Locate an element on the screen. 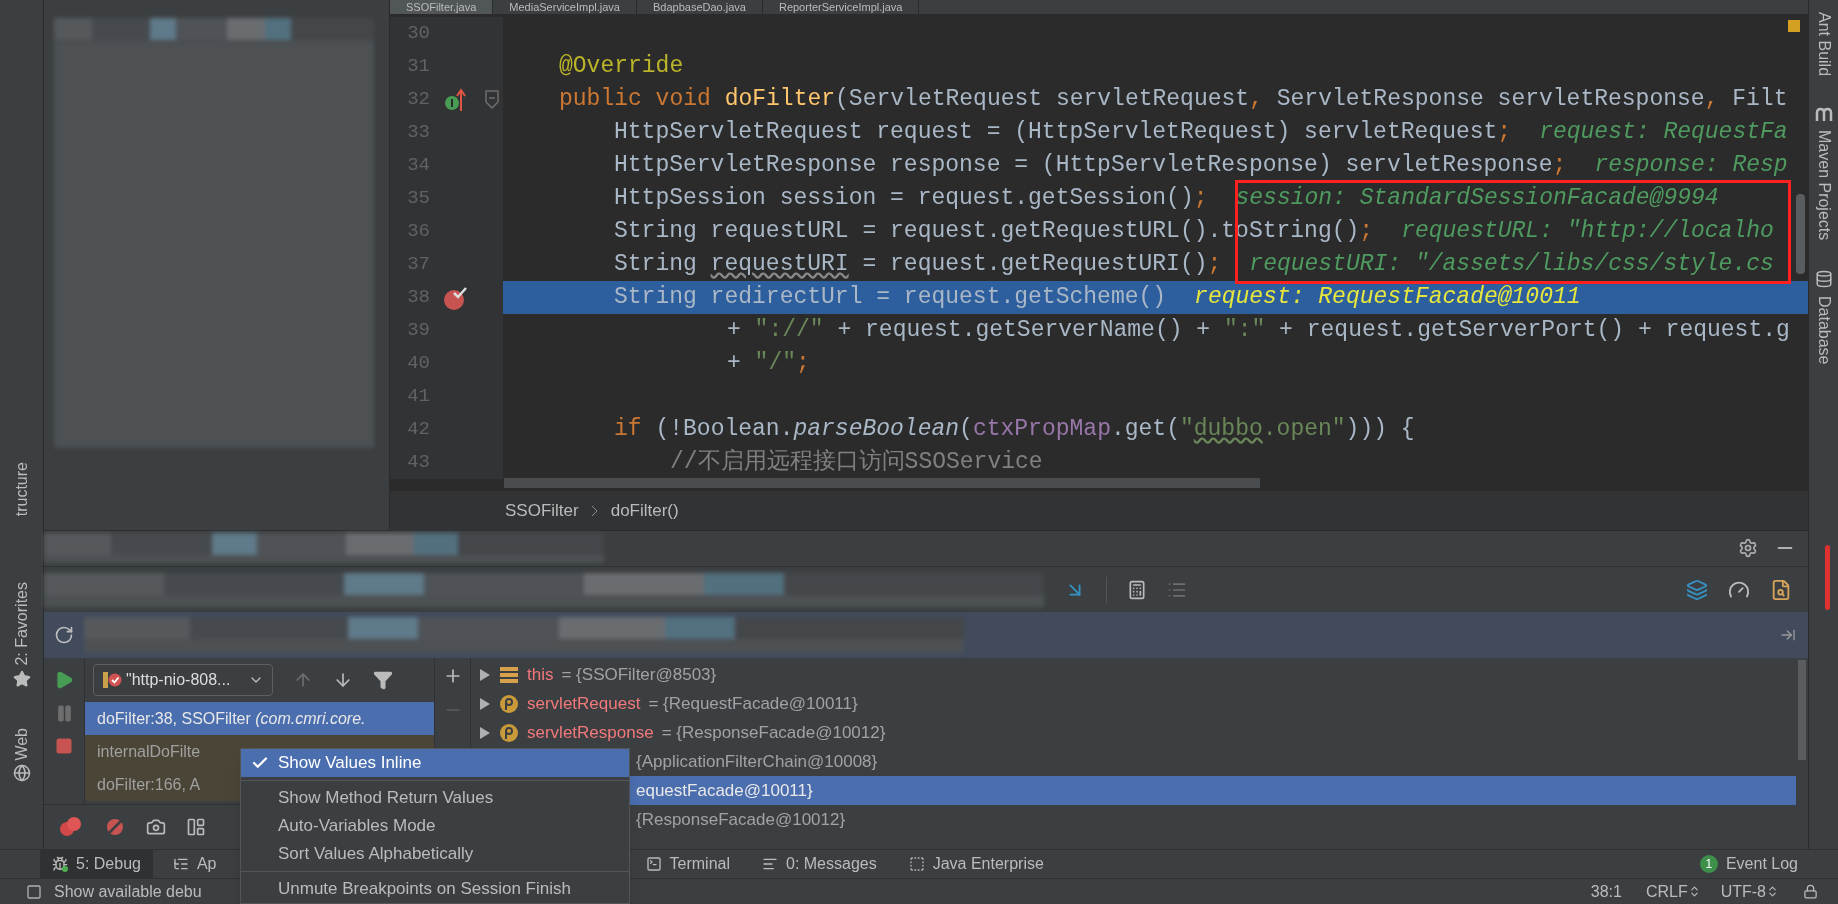 Image resolution: width=1838 pixels, height=904 pixels. code-line: + "://" + request.getServerName() + ":" + request.getServerPort() + request.g is located at coordinates (1258, 330).